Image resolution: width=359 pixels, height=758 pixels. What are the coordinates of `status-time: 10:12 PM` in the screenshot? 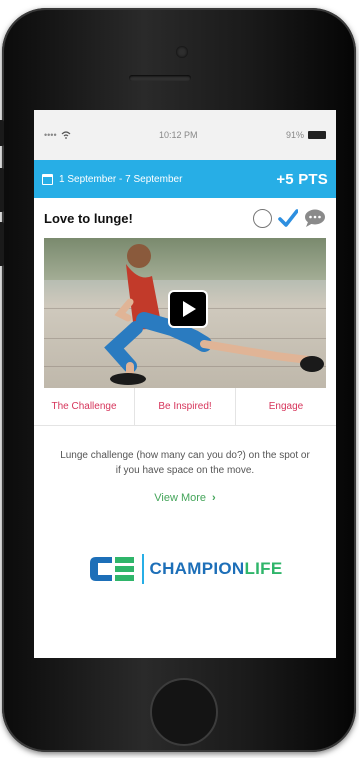 It's located at (178, 135).